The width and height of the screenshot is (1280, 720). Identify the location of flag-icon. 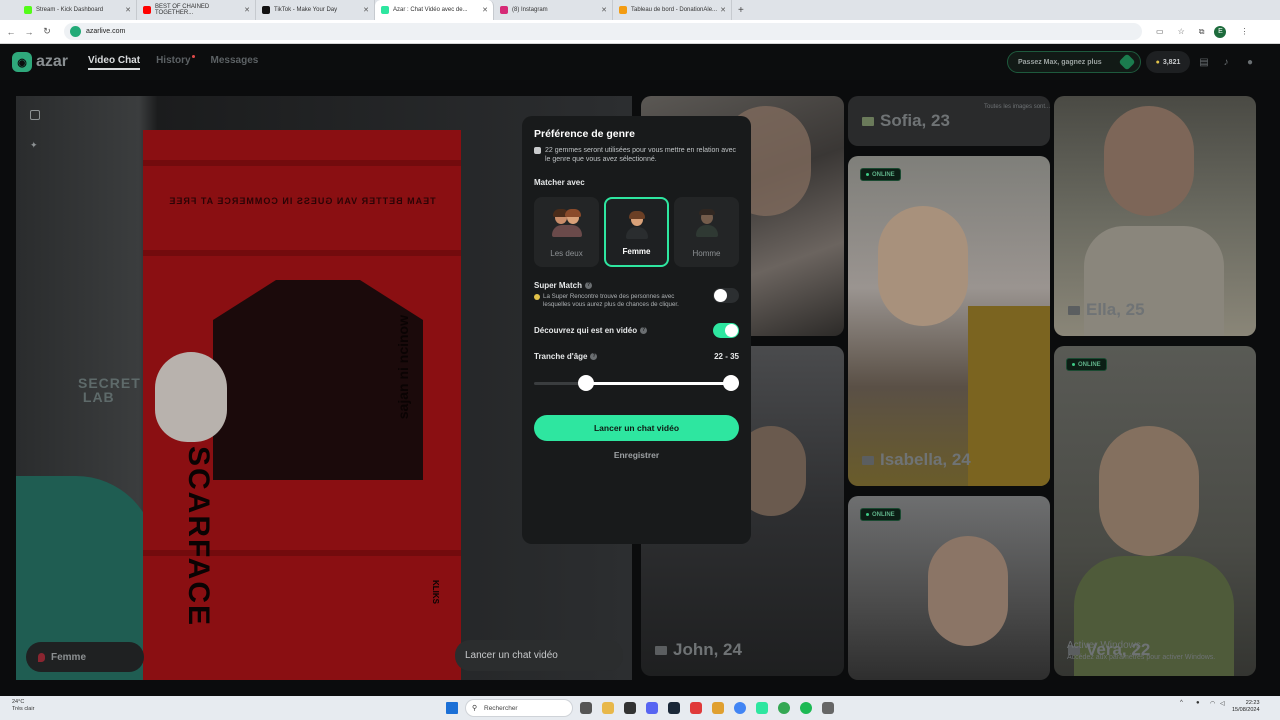
(661, 650).